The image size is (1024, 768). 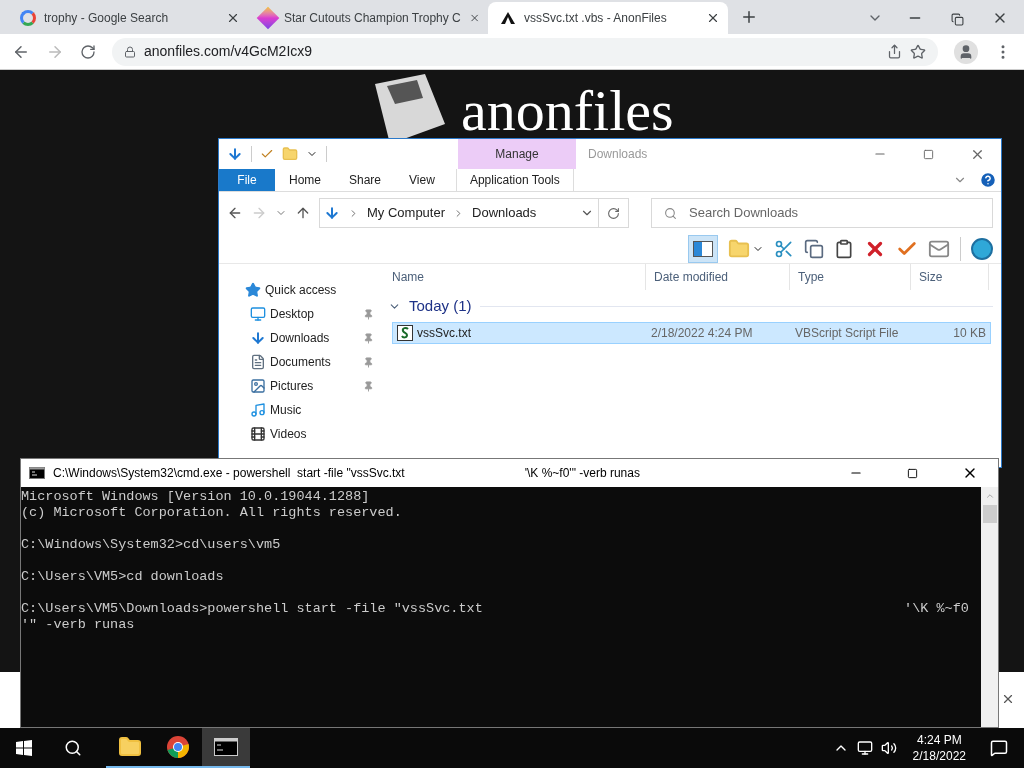 I want to click on refresh-button, so click(x=614, y=213).